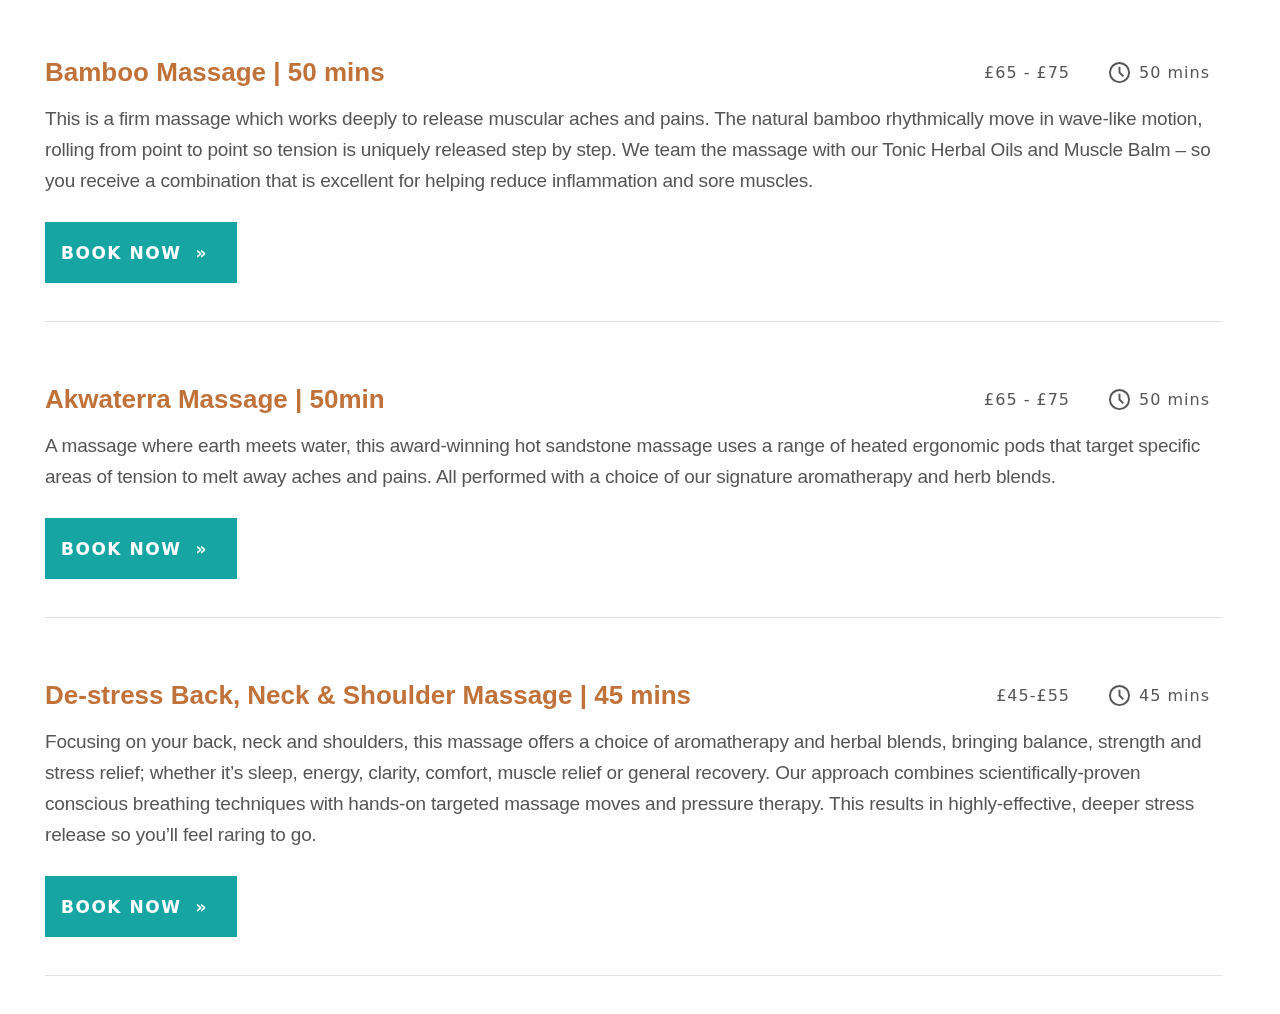 This screenshot has height=1014, width=1280. I want to click on duration: 45 mins, so click(1174, 695).